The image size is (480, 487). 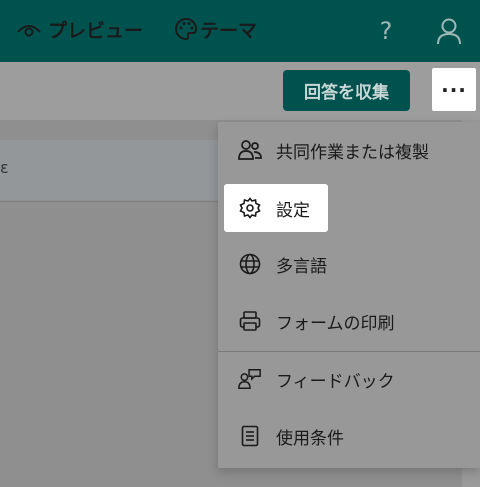 What do you see at coordinates (96, 30) in the screenshot?
I see `preview-label: プレビュー` at bounding box center [96, 30].